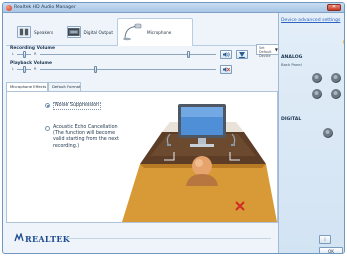 The width and height of the screenshot is (347, 258). What do you see at coordinates (74, 32) in the screenshot?
I see `digital-output-icon` at bounding box center [74, 32].